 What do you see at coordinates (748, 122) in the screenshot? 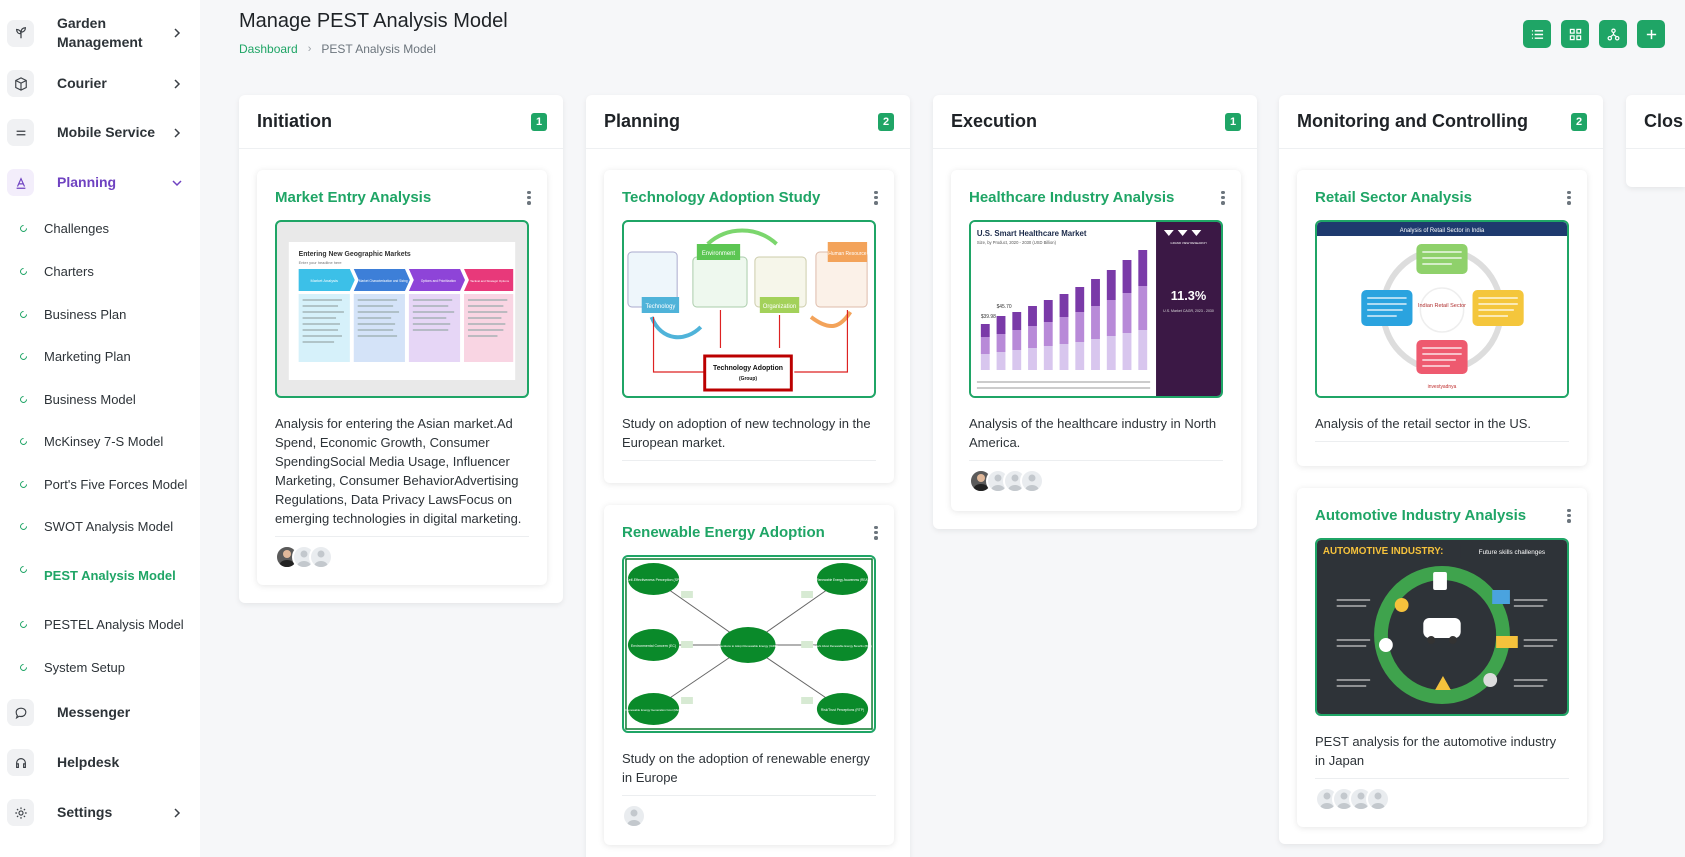
I see `column-header: Planning 2` at bounding box center [748, 122].